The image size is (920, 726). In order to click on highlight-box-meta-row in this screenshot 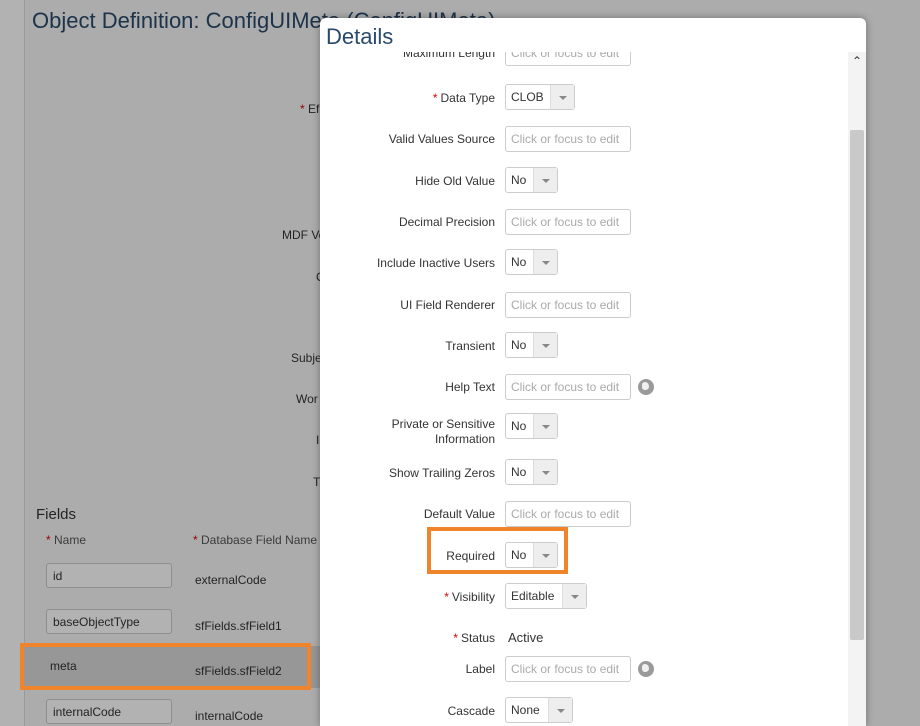, I will do `click(165, 666)`.